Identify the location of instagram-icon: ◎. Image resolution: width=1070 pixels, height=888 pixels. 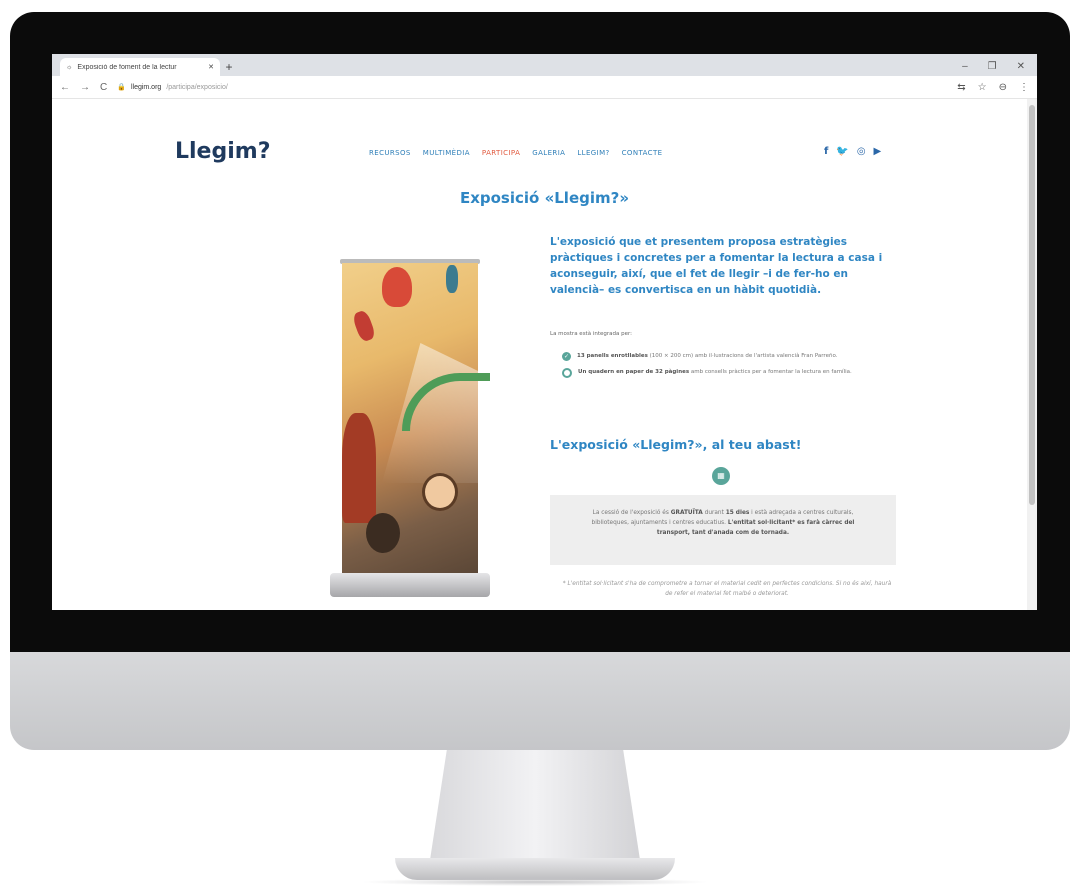
(861, 151).